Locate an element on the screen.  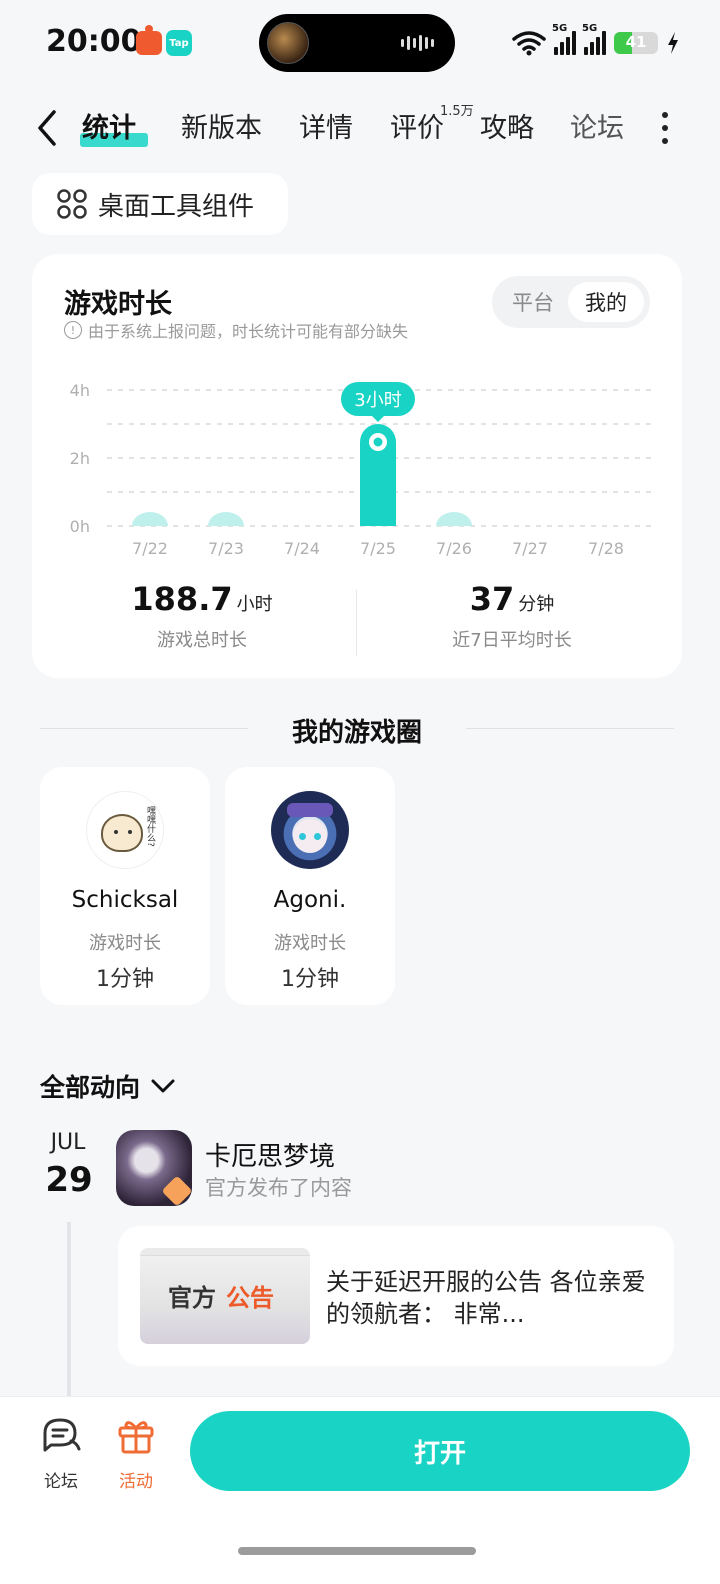
game-name: 卡厄思梦境 is located at coordinates (270, 1154).